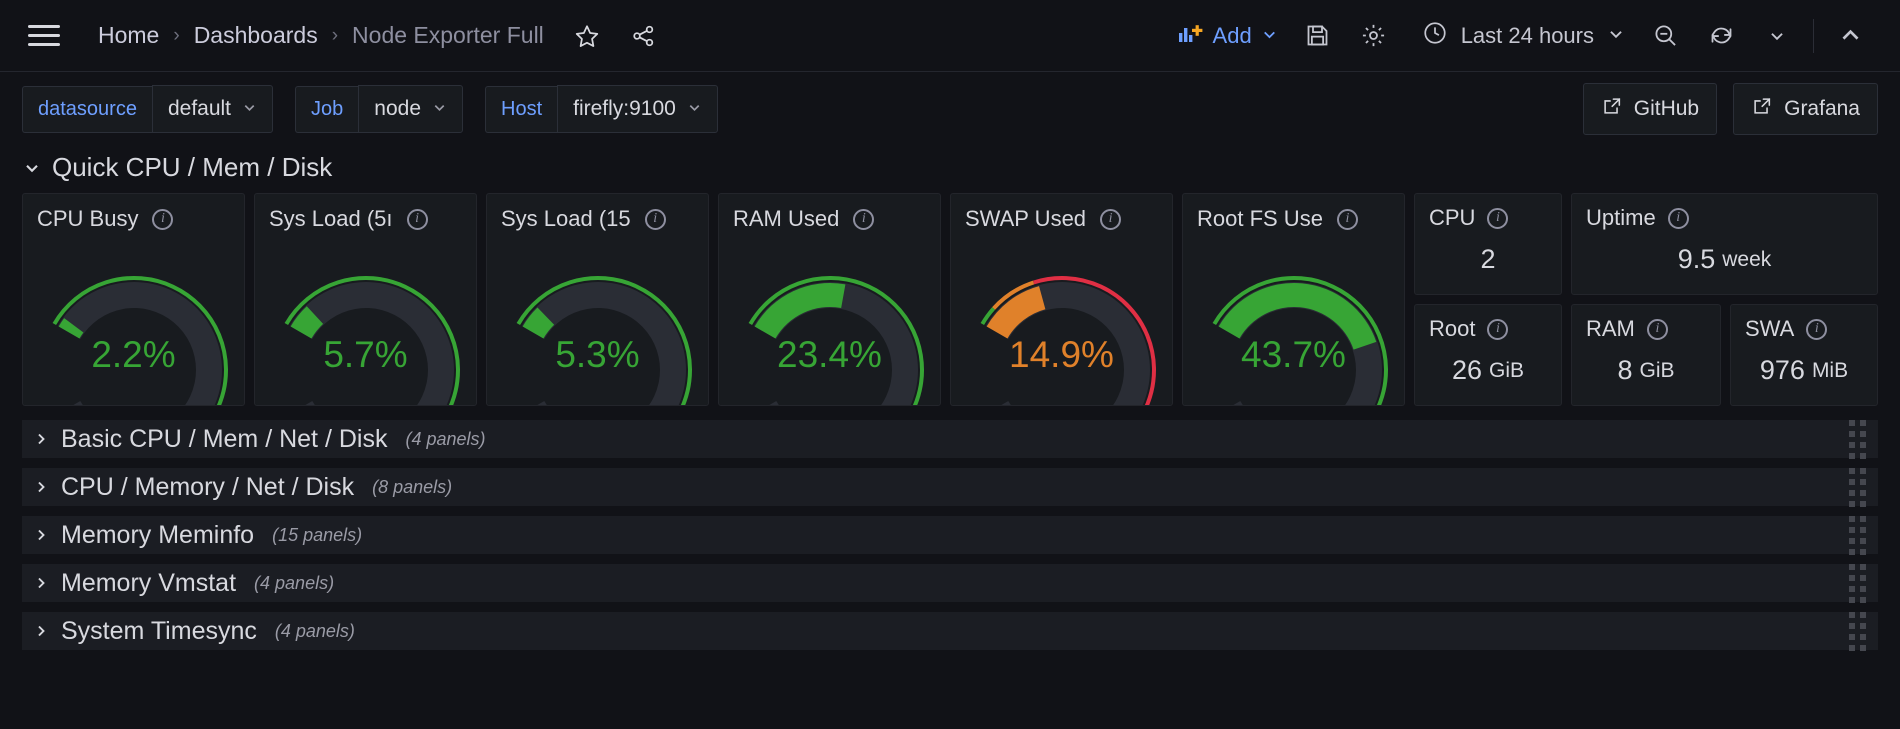 This screenshot has width=1900, height=729. Describe the element at coordinates (624, 108) in the screenshot. I see `variable-host-value: firefly:9100` at that location.